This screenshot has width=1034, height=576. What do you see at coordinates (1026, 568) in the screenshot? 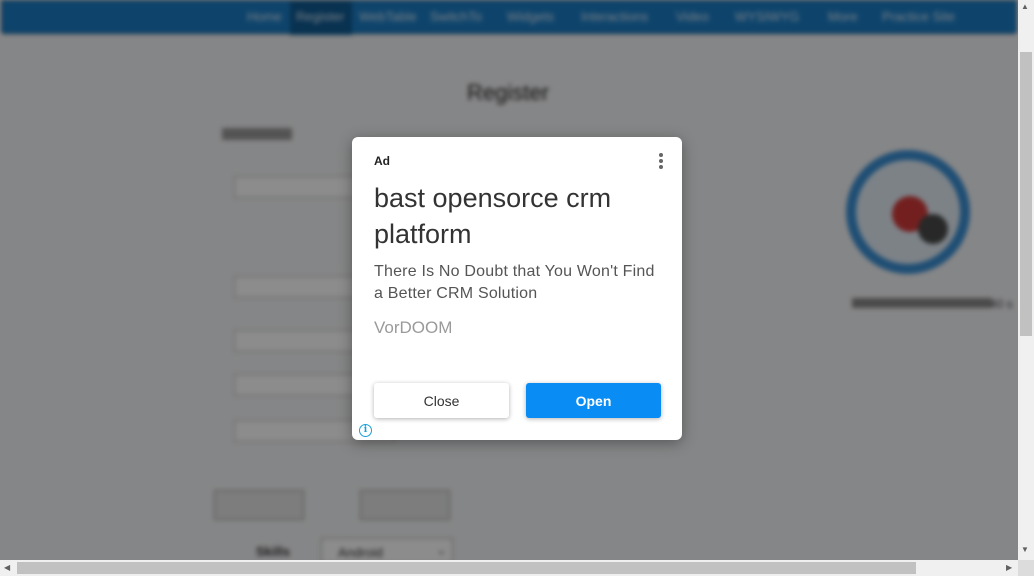
I see `scrollbar-corner` at bounding box center [1026, 568].